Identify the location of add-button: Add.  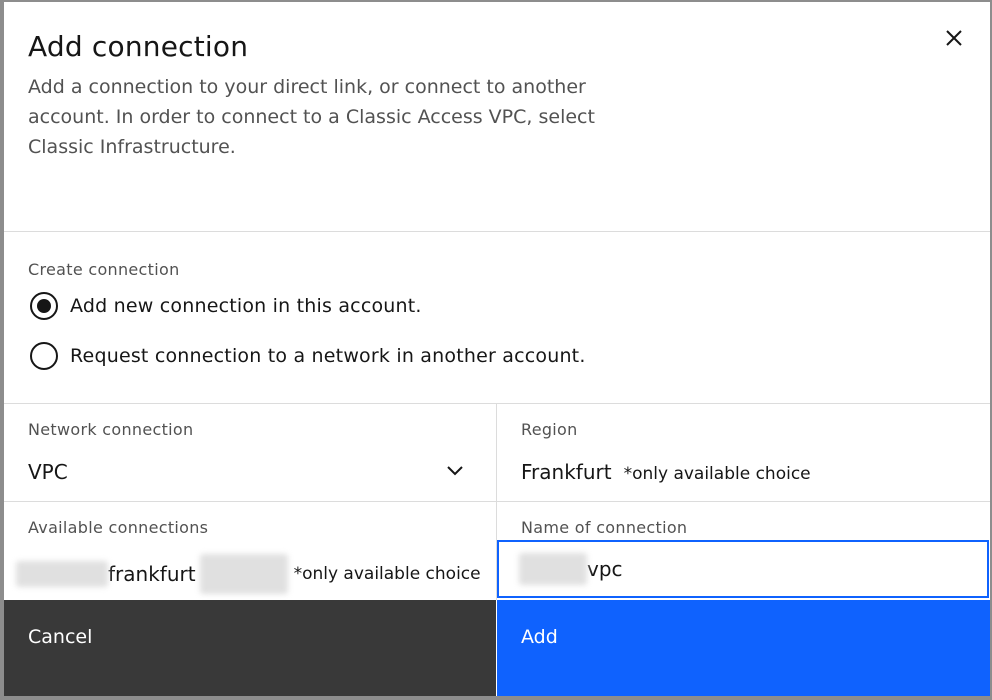
(743, 648).